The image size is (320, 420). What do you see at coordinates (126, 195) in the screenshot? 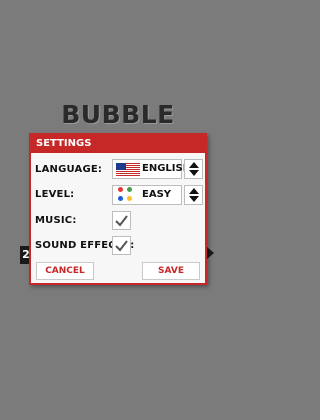
I see `bubbles-icon` at bounding box center [126, 195].